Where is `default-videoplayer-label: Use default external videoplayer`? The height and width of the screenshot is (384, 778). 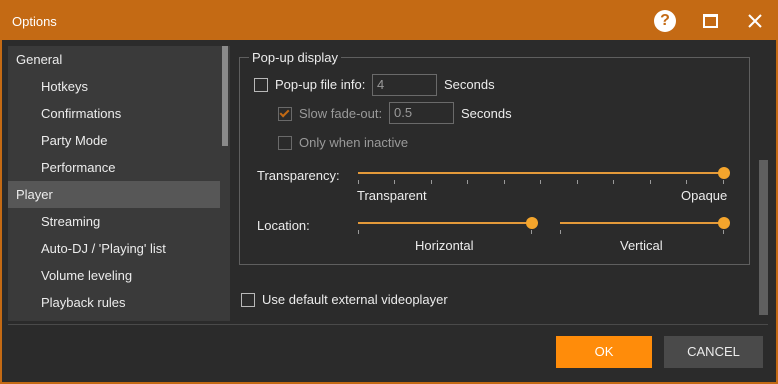 default-videoplayer-label: Use default external videoplayer is located at coordinates (355, 299).